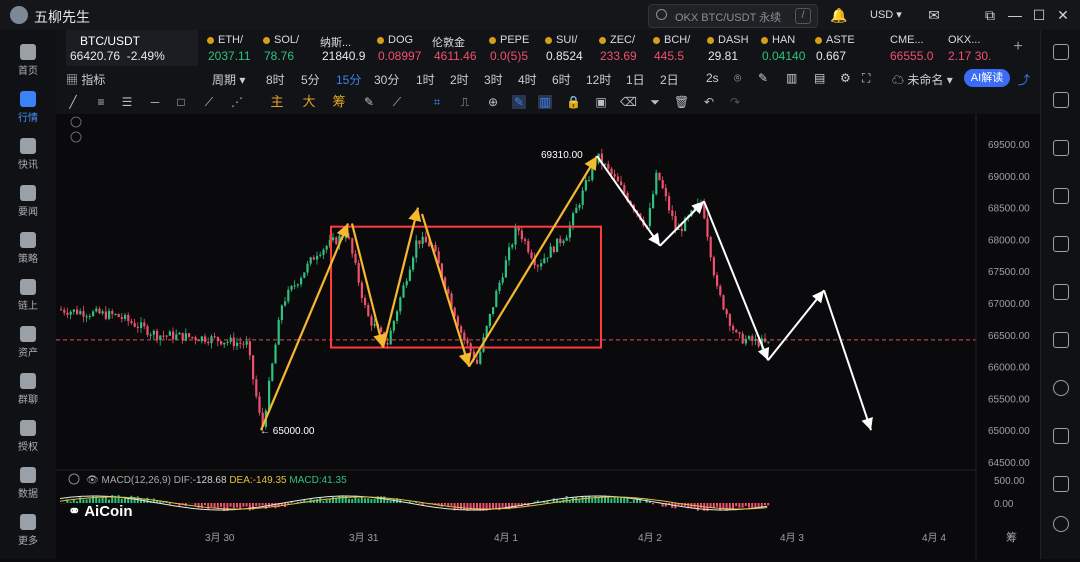  What do you see at coordinates (990, 15) in the screenshot?
I see `restore-icon: ⧉` at bounding box center [990, 15].